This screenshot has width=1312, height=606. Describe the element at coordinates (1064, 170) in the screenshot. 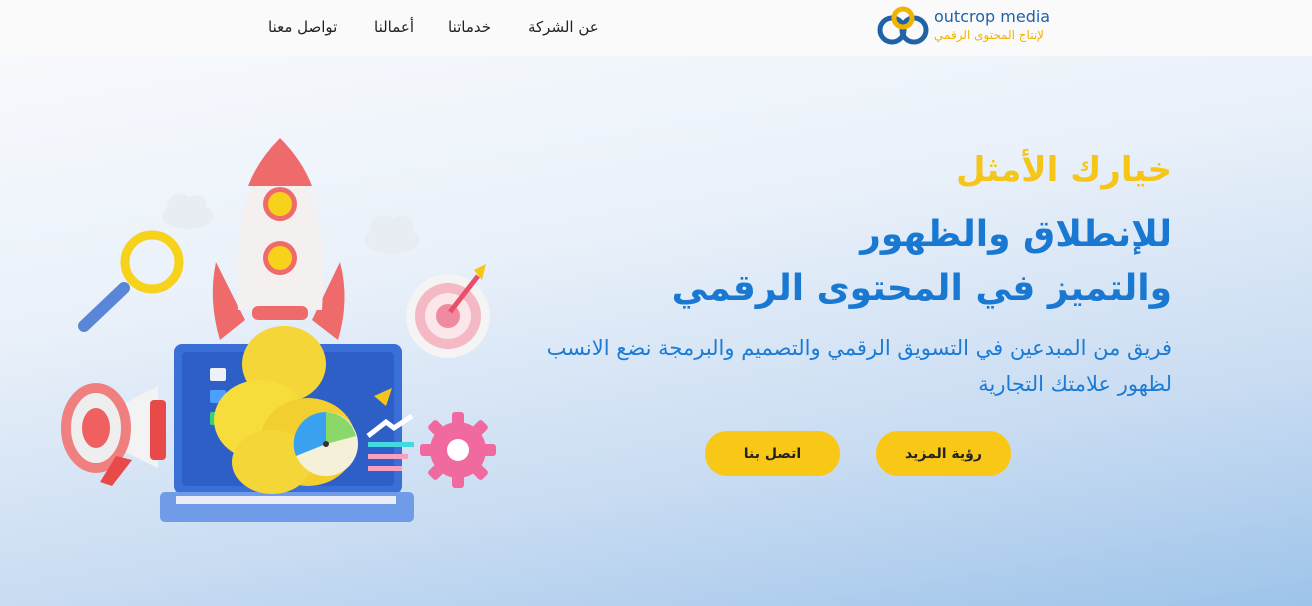

I see `hero-eyebrow: خيارك الأمثل` at that location.